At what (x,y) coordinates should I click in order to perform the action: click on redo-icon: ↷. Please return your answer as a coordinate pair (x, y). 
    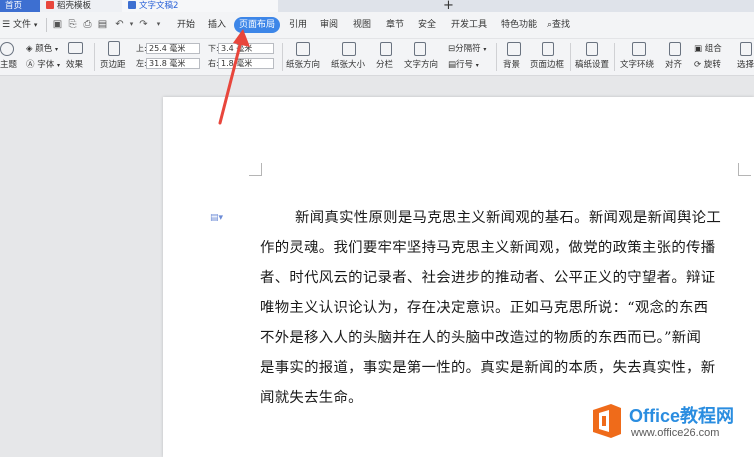
    Looking at the image, I should click on (143, 24).